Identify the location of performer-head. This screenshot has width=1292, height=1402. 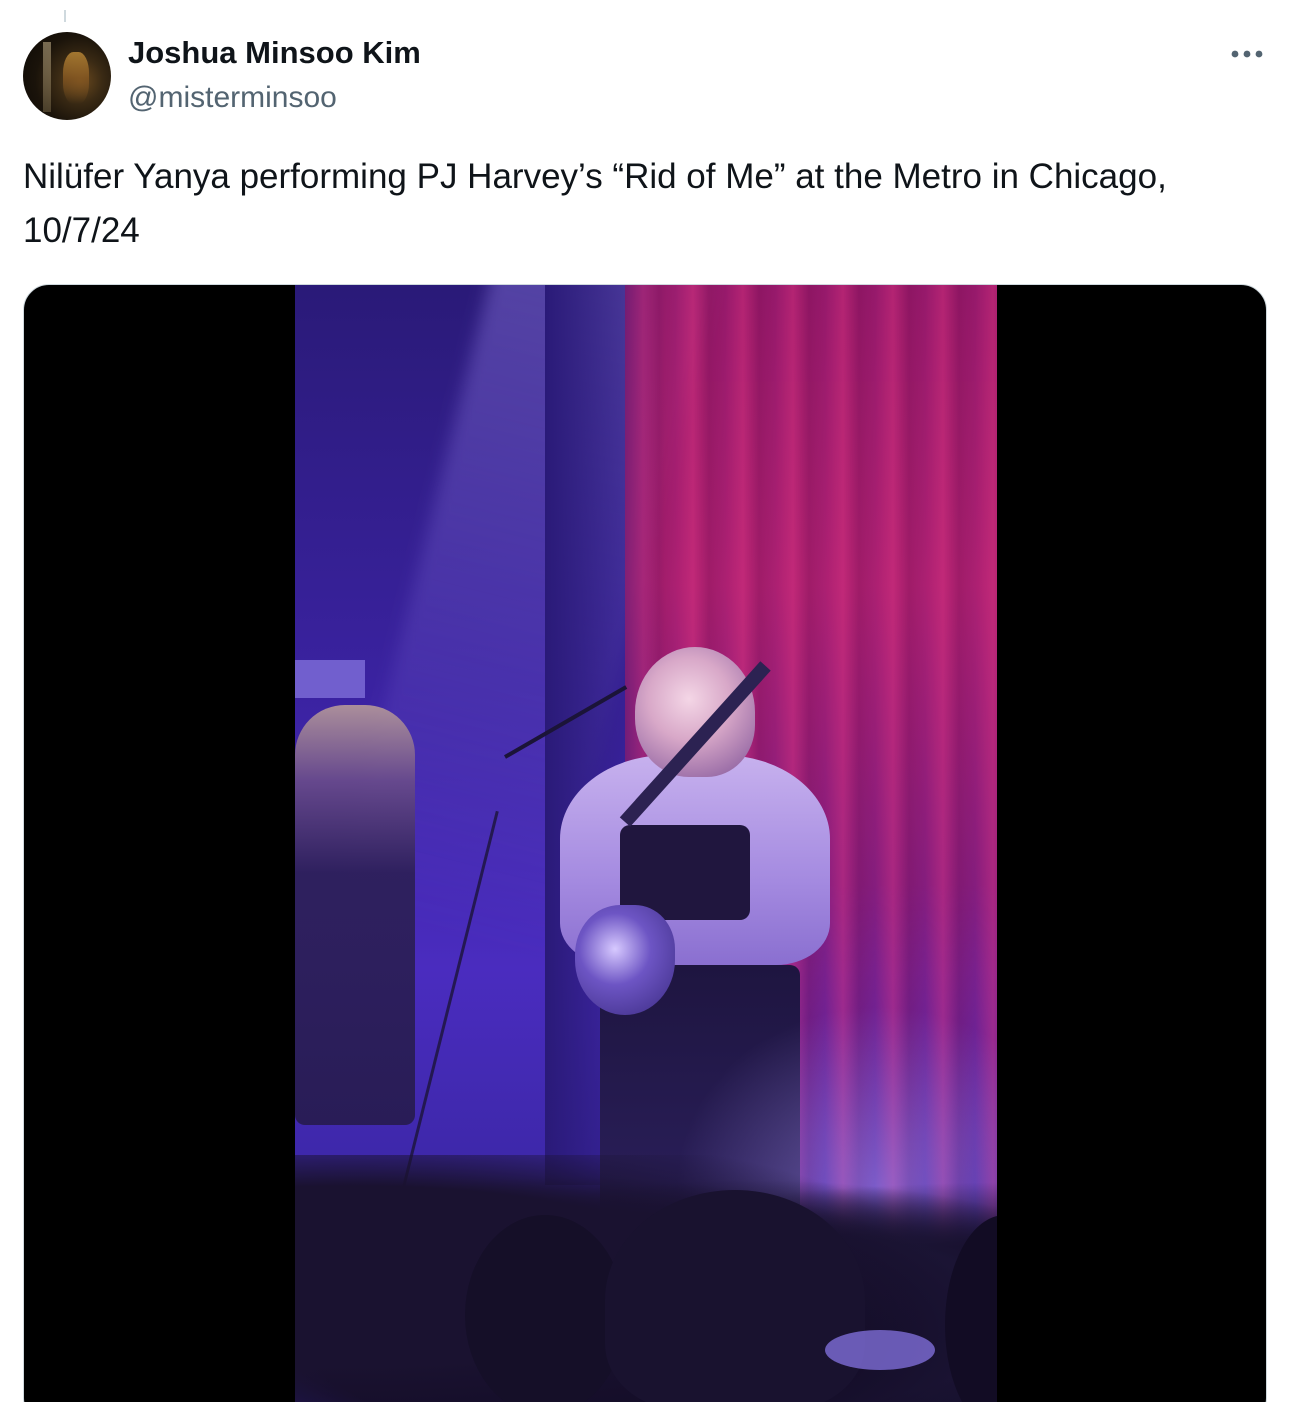
(695, 712).